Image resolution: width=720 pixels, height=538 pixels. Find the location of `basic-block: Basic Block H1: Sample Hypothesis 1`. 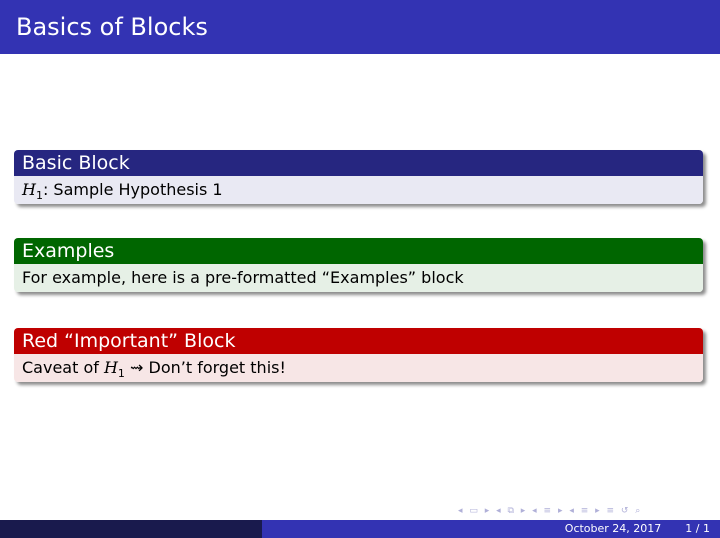

basic-block: Basic Block H1: Sample Hypothesis 1 is located at coordinates (358, 177).